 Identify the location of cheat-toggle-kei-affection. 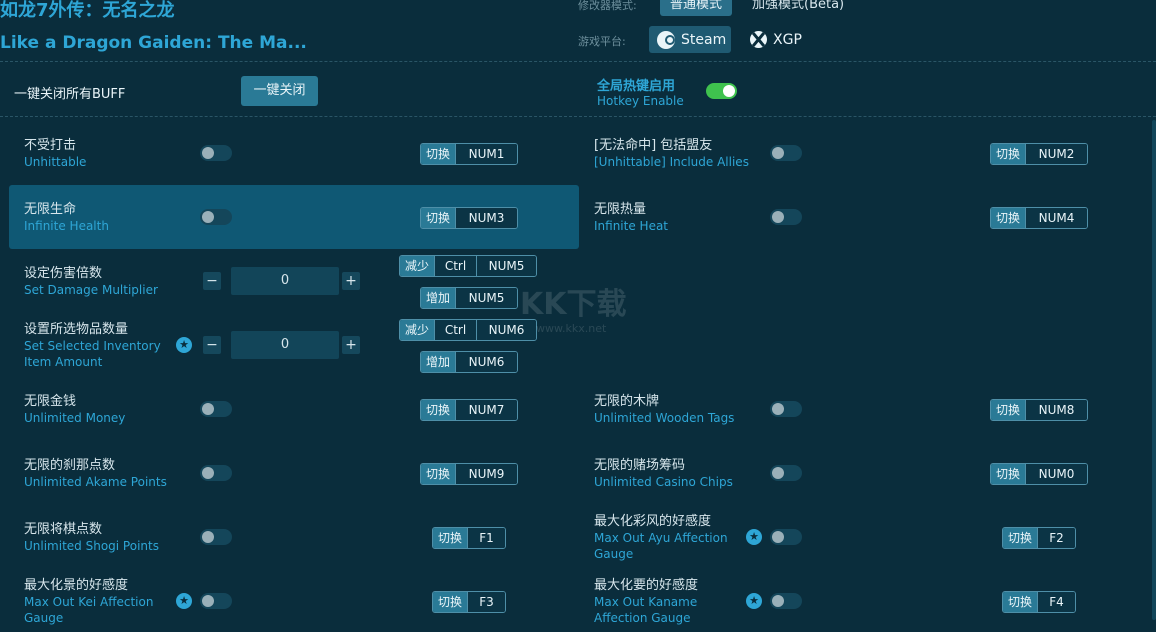
(216, 601).